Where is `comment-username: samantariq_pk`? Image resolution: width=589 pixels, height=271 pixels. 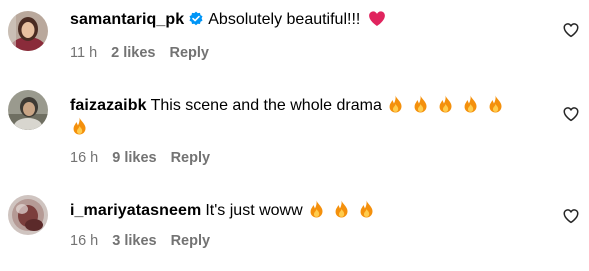 comment-username: samantariq_pk is located at coordinates (127, 19).